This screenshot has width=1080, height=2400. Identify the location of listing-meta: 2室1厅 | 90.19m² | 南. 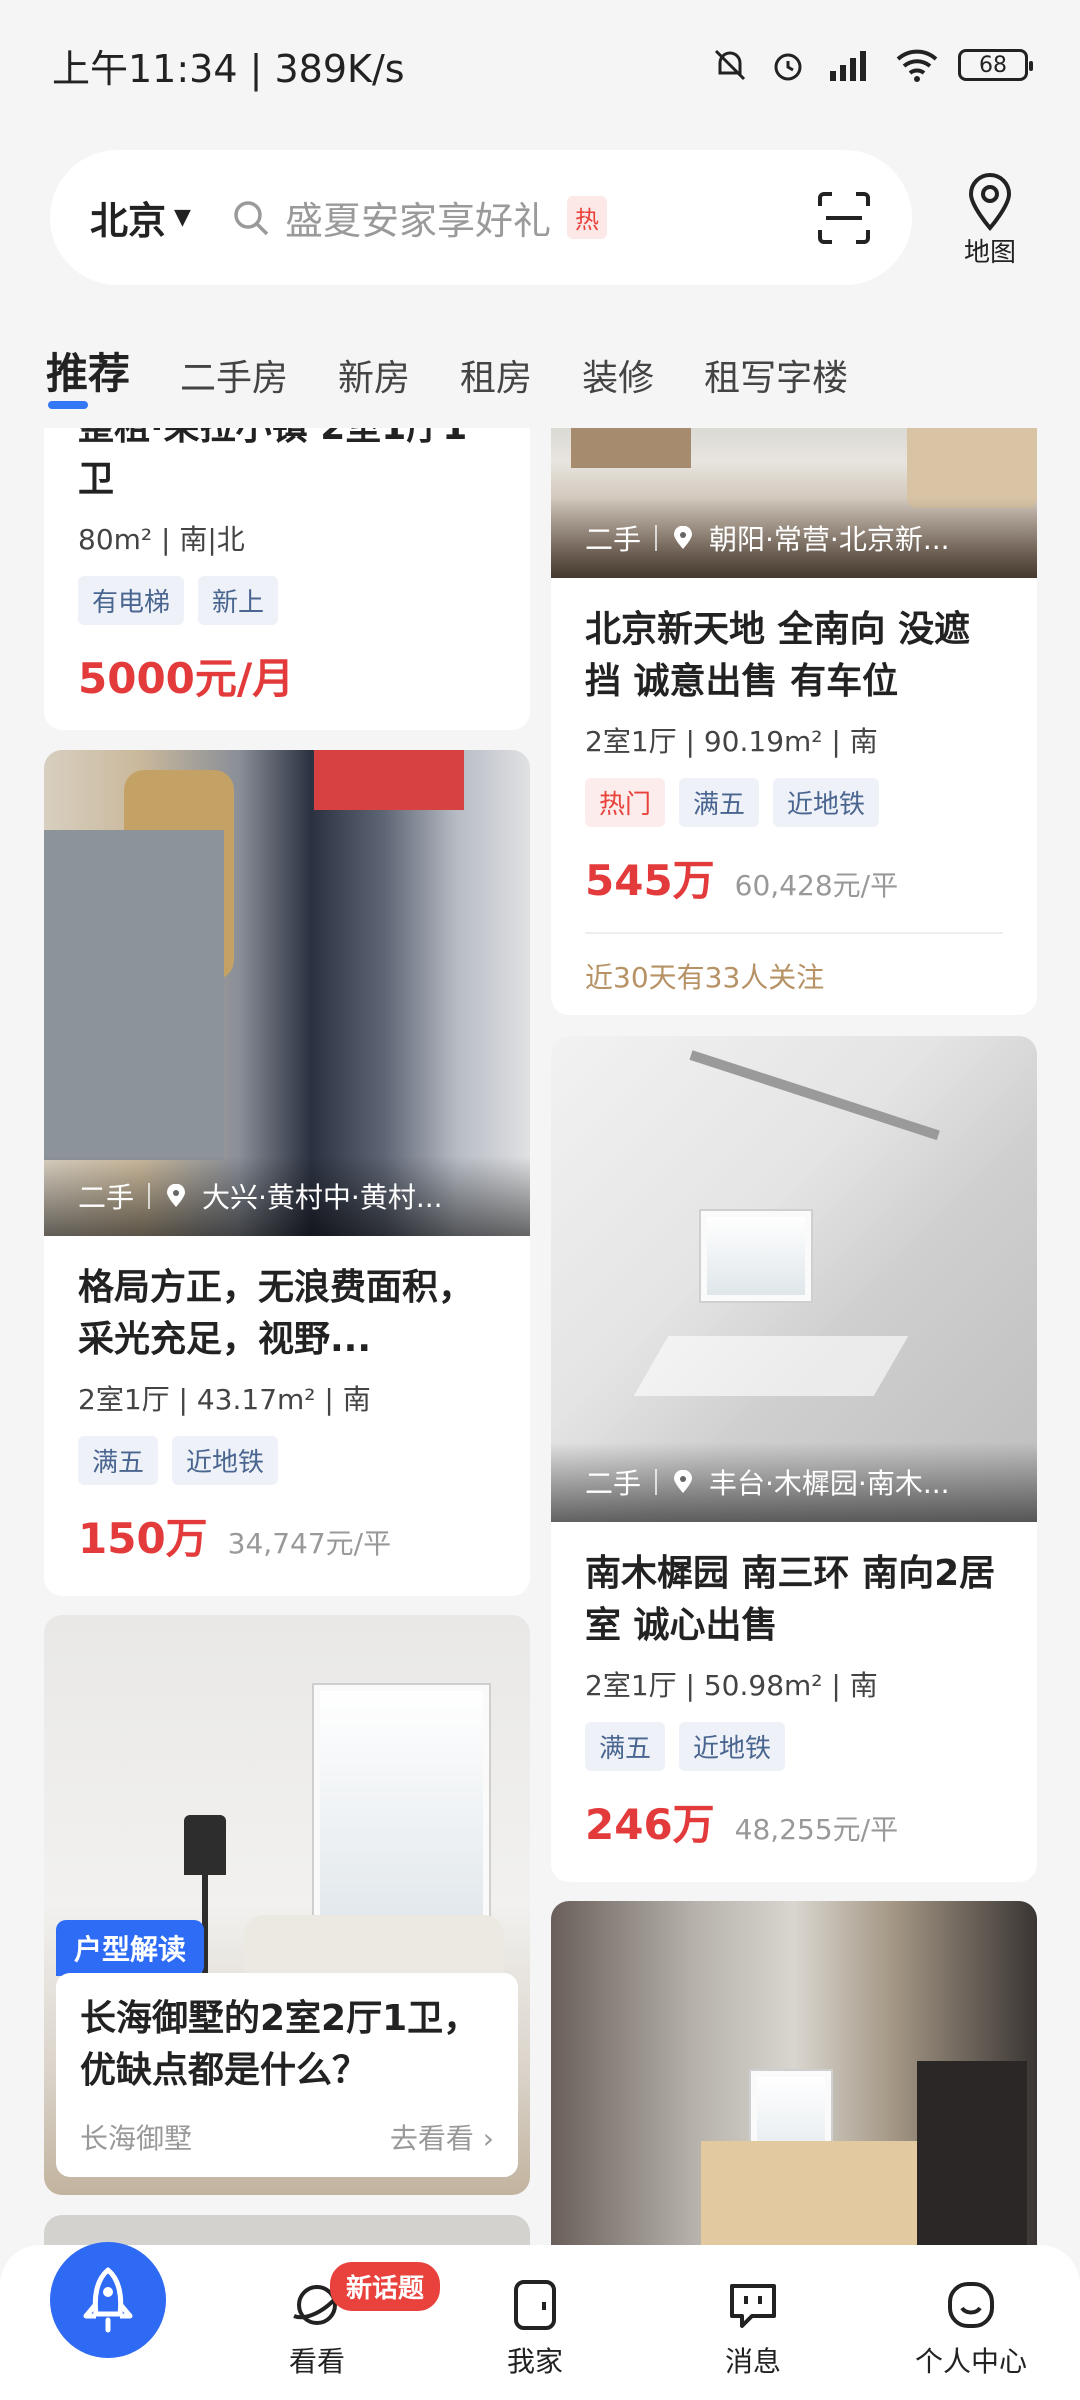
(731, 741).